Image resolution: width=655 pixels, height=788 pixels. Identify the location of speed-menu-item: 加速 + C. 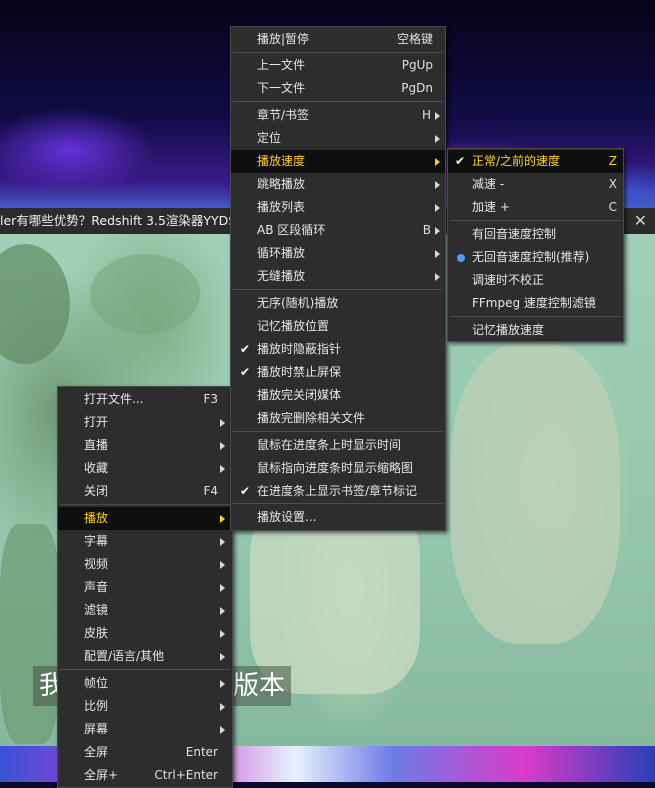
(535, 207).